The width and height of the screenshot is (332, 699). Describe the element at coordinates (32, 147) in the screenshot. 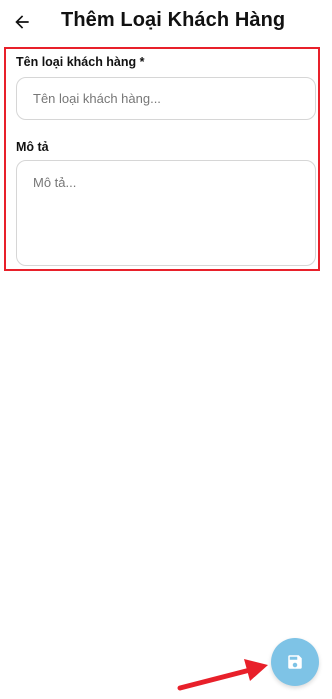

I see `description-label: Mô tả` at that location.